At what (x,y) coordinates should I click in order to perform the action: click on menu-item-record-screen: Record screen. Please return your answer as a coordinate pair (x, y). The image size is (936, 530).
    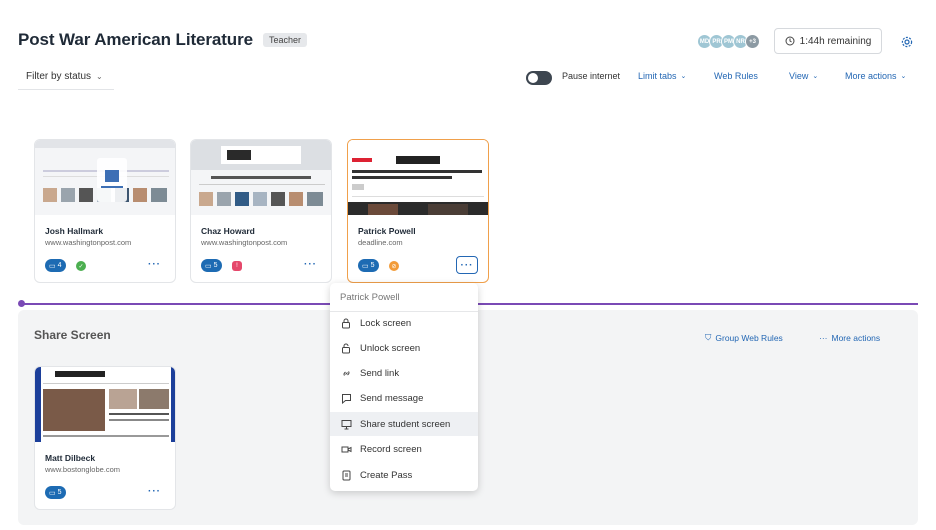
    Looking at the image, I should click on (404, 449).